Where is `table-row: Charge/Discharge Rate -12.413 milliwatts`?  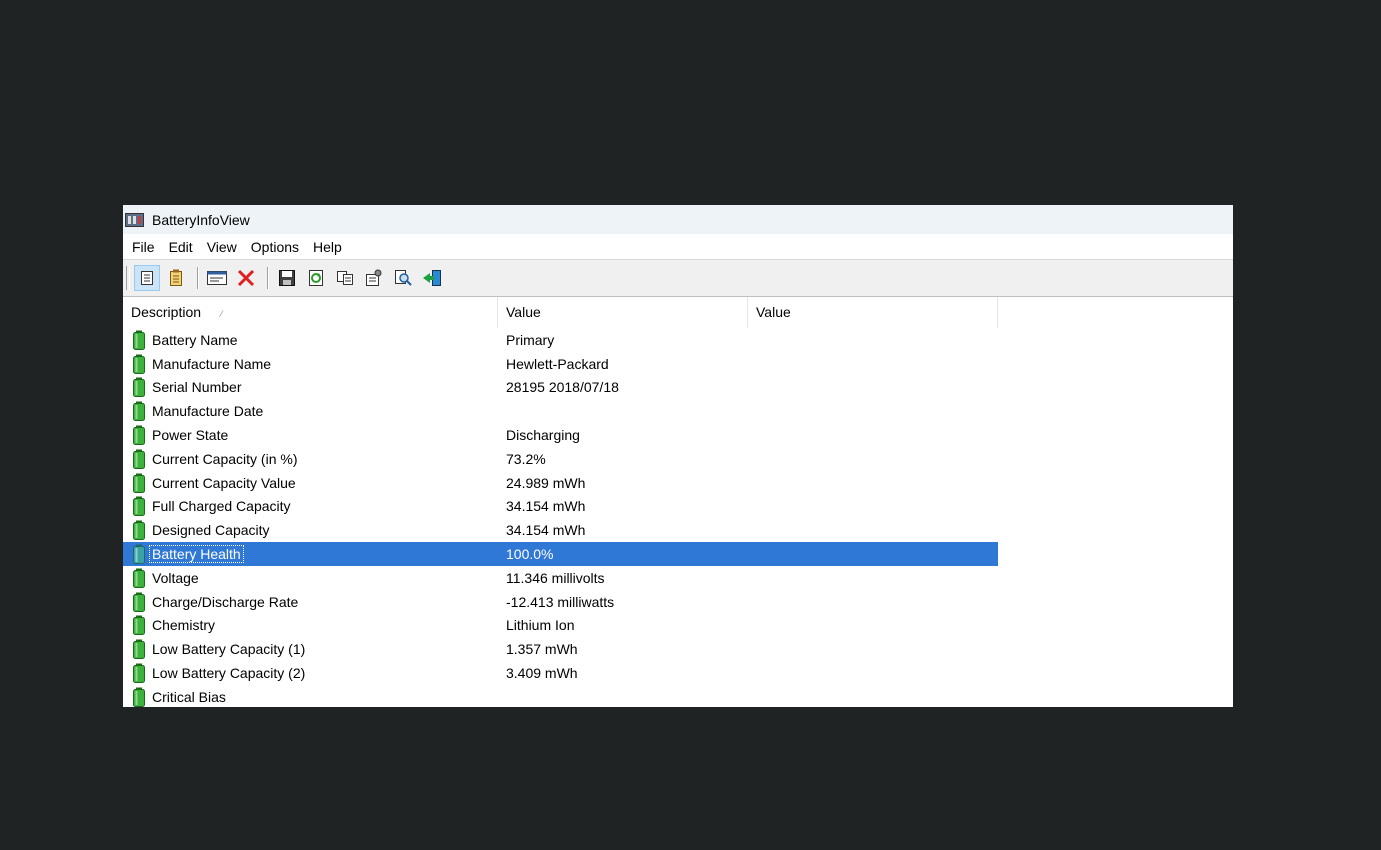 table-row: Charge/Discharge Rate -12.413 milliwatts is located at coordinates (560, 602).